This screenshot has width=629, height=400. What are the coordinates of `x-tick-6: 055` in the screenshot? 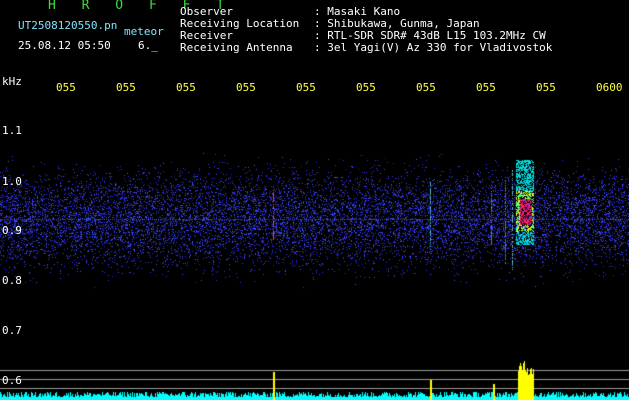 It's located at (366, 87).